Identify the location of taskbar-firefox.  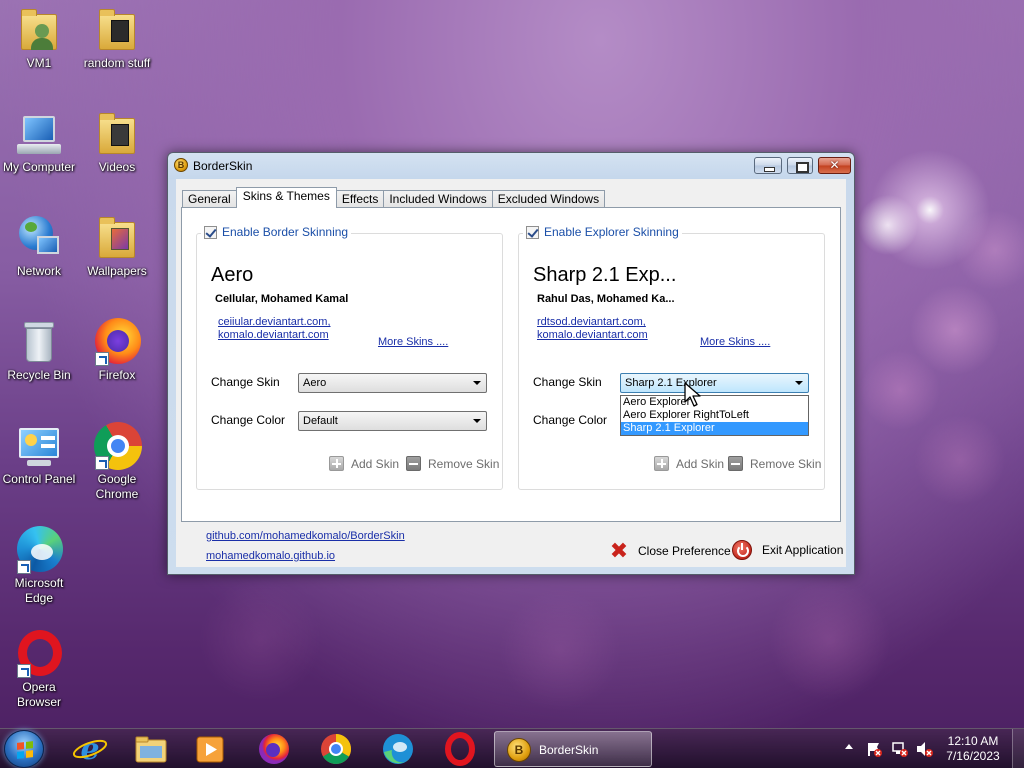
(274, 749).